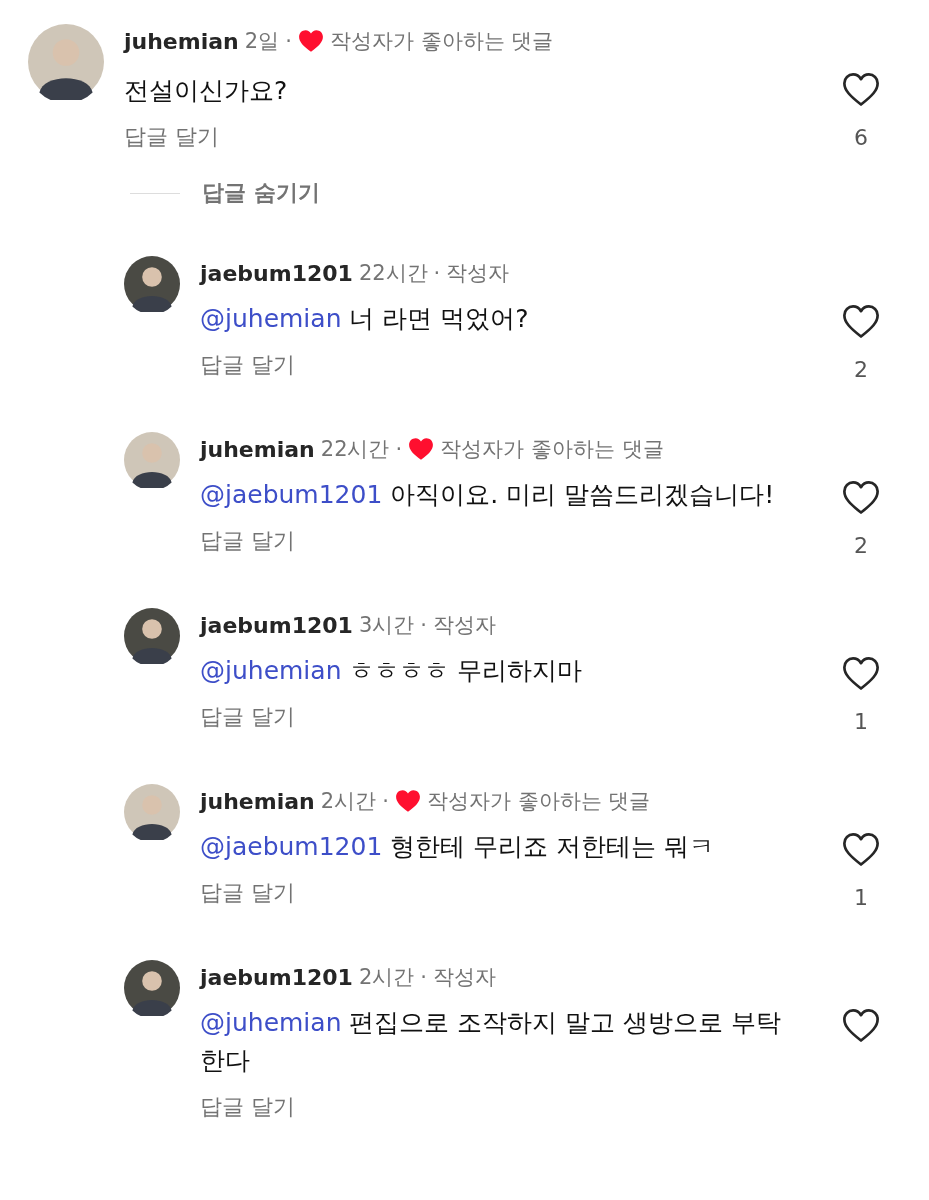 The width and height of the screenshot is (929, 1200). What do you see at coordinates (392, 671) in the screenshot?
I see `reply-text: @juhemian ㅎㅎㅎㅎ 무리하지마` at bounding box center [392, 671].